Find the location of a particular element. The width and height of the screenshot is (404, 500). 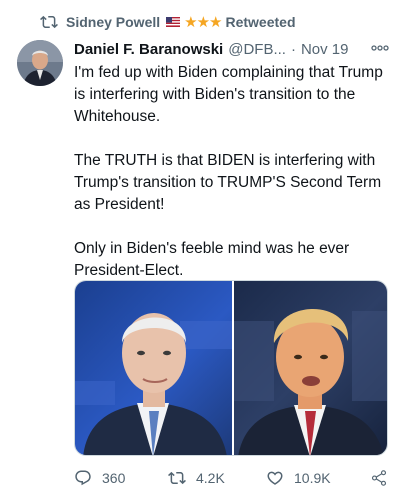

share-button is located at coordinates (384, 478).